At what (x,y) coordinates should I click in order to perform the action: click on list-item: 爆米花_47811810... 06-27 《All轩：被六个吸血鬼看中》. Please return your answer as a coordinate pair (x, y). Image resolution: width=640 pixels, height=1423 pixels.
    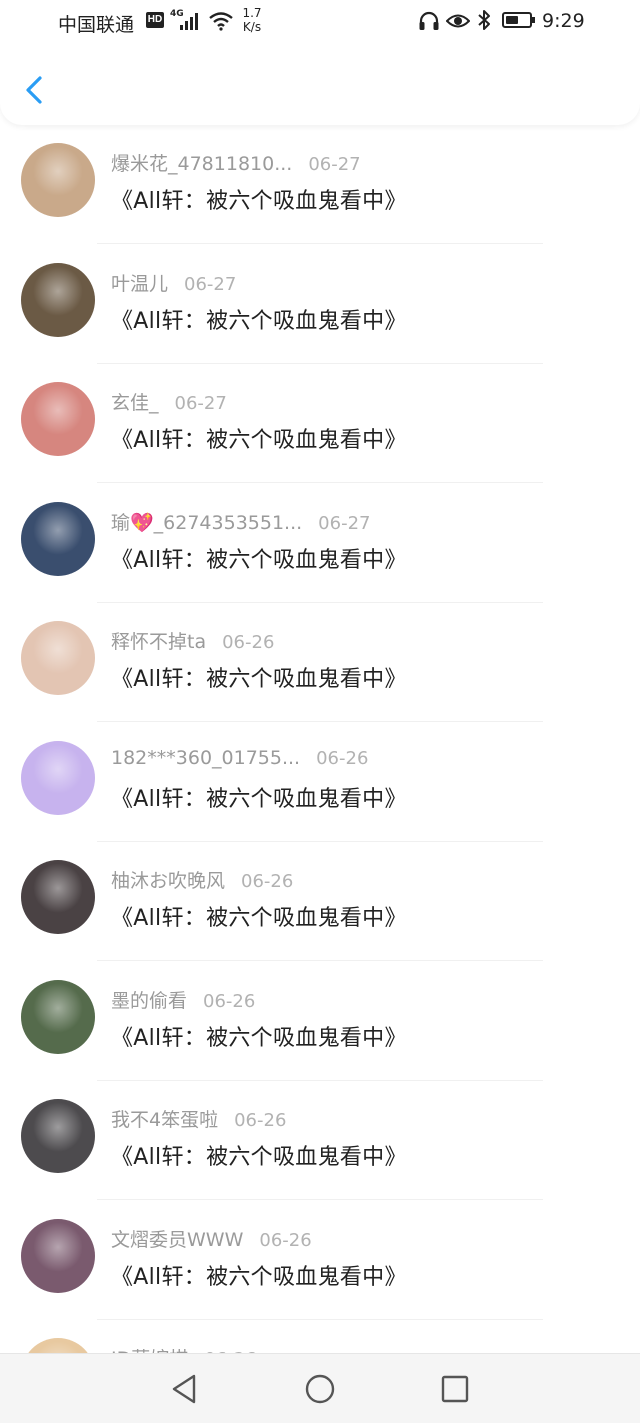
    Looking at the image, I should click on (320, 184).